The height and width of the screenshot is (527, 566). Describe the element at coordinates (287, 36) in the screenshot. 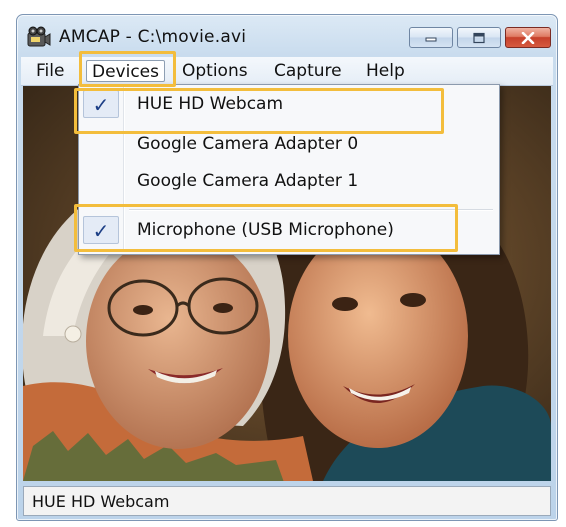

I see `title-bar: AMCAP - C:\movie.avi` at that location.